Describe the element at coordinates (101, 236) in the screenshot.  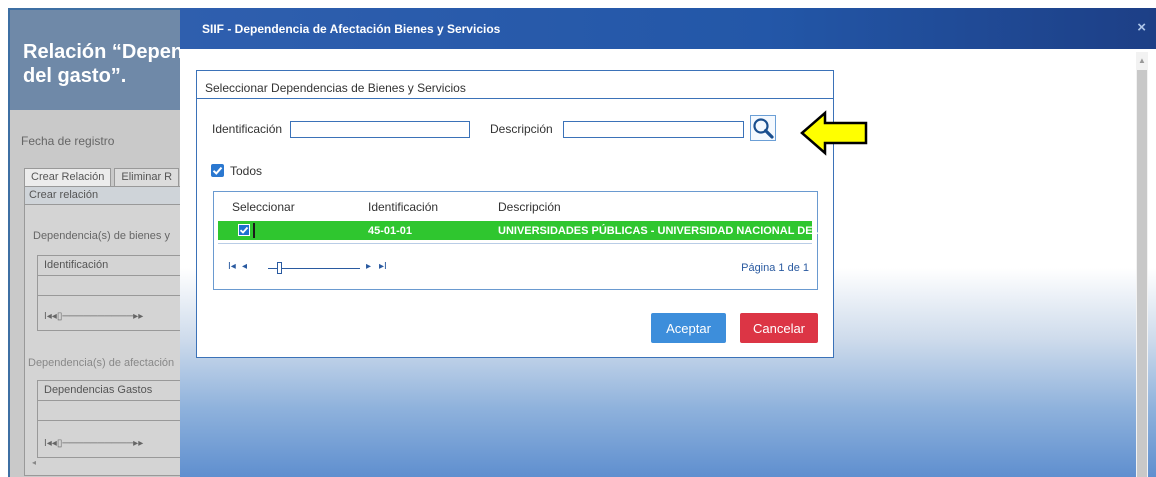
I see `dependencia-bienes-label: Dependencia(s) de bienes y` at that location.